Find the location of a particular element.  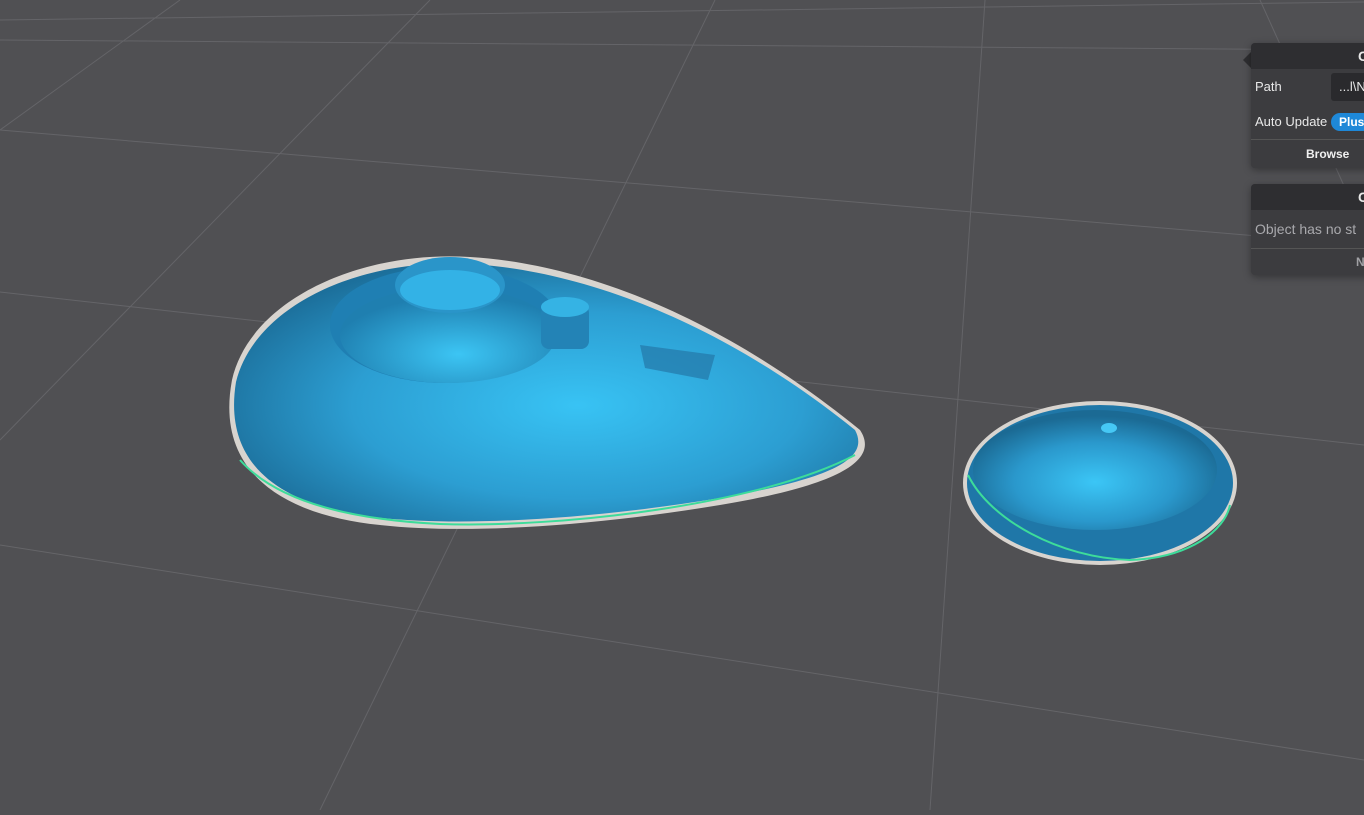

panel-collapse-arrow is located at coordinates (1247, 60).